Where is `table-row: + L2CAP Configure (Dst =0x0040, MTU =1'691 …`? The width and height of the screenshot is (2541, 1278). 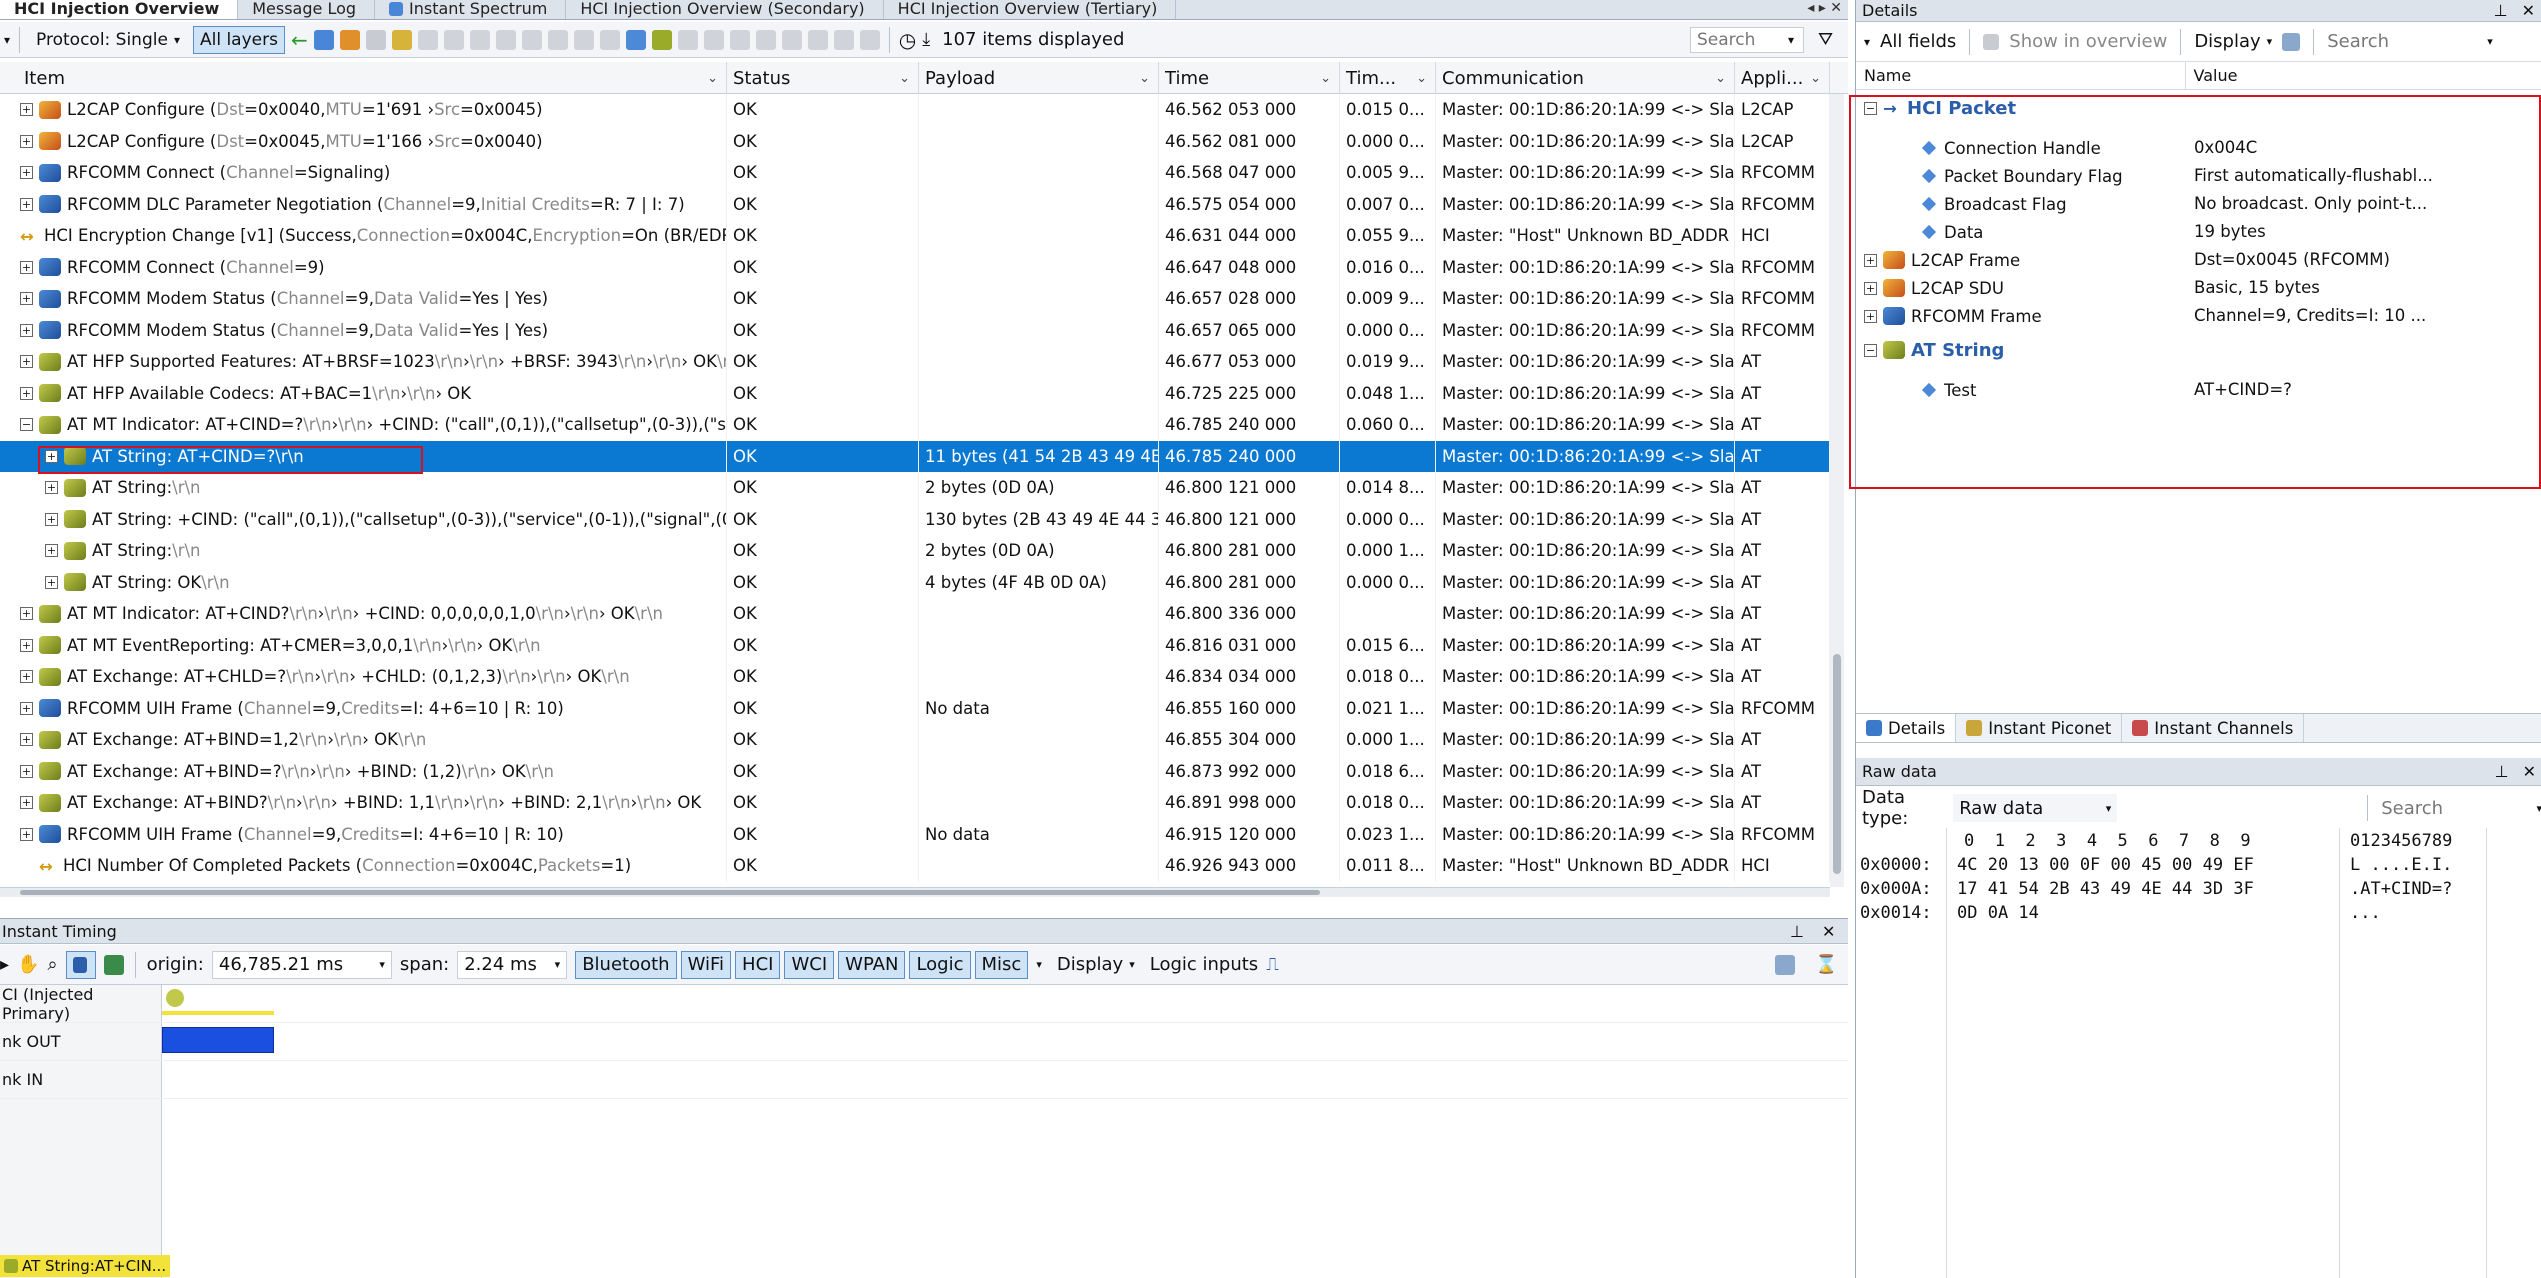 table-row: + L2CAP Configure (Dst =0x0040, MTU =1'691 … is located at coordinates (915, 110).